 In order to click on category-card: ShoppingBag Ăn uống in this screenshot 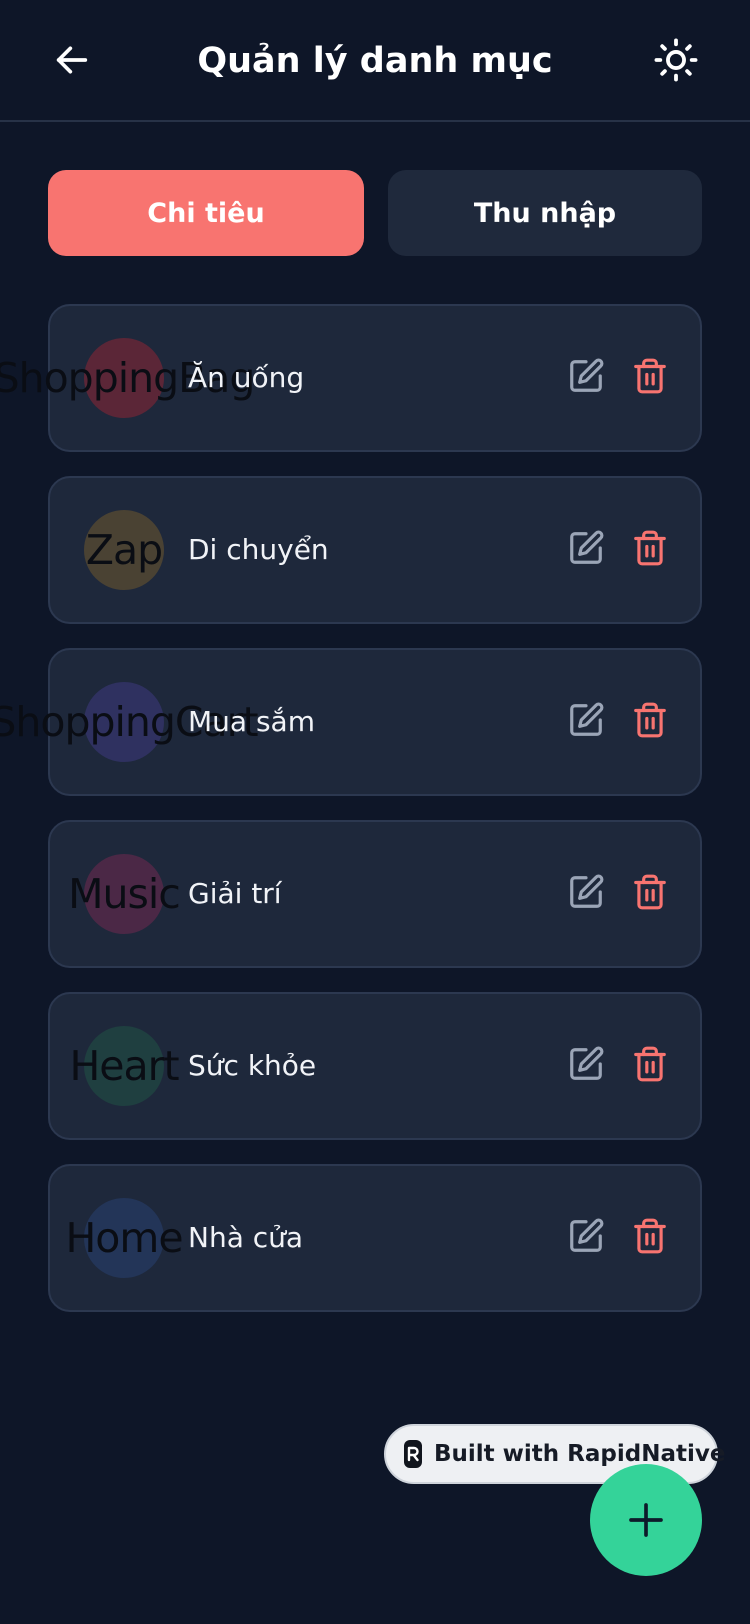, I will do `click(351, 378)`.